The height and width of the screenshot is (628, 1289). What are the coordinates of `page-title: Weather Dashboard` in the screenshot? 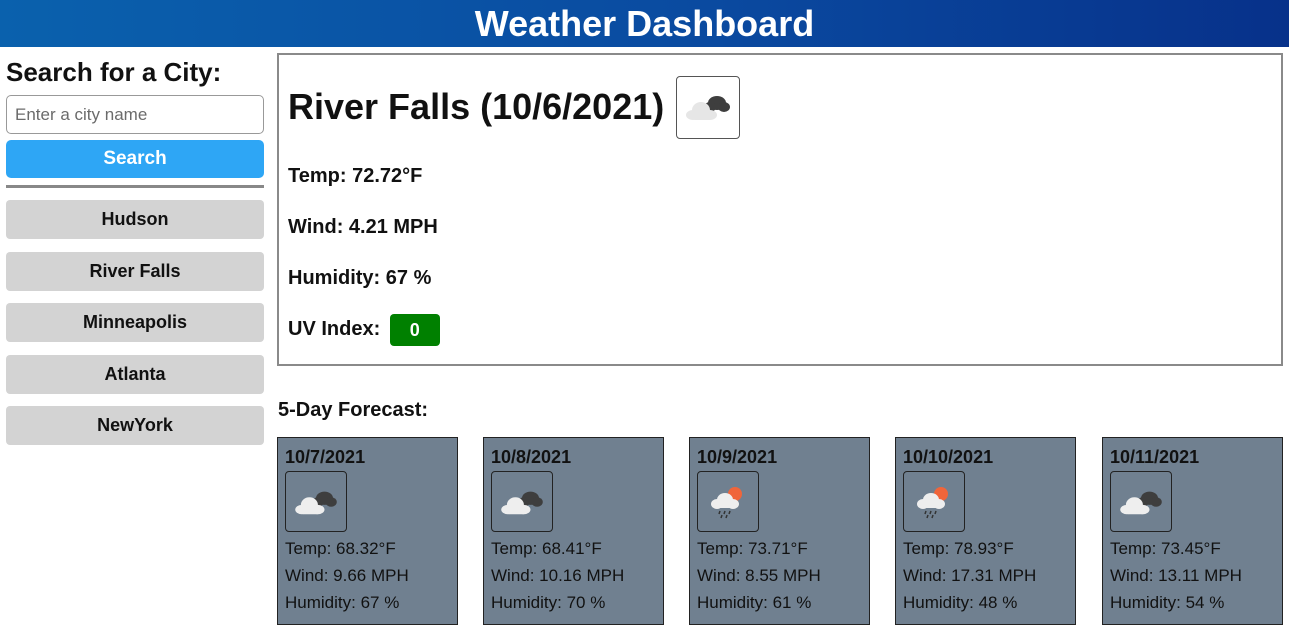 It's located at (644, 23).